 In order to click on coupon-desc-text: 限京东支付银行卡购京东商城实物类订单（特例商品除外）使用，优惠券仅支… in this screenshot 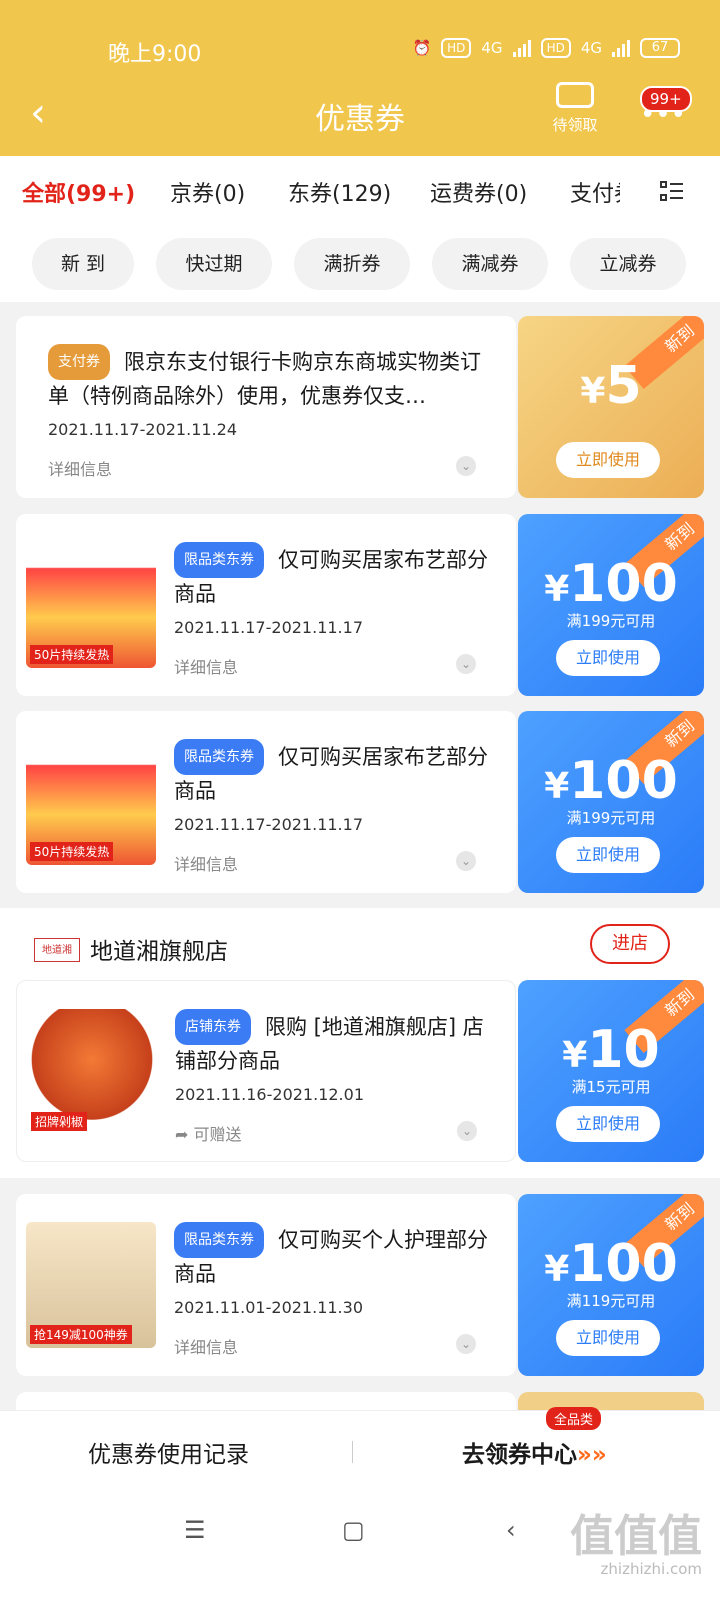, I will do `click(264, 379)`.